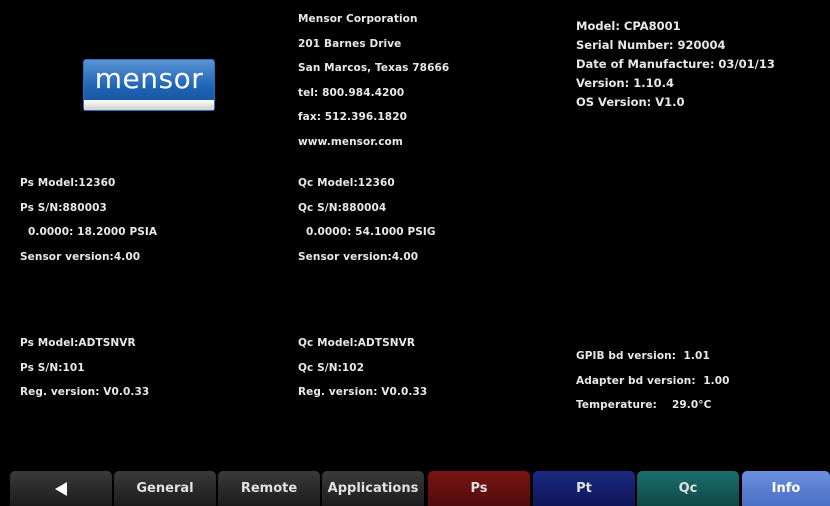 The image size is (830, 506). I want to click on qc-regulator-version: Reg. version: V0.0.33, so click(363, 392).